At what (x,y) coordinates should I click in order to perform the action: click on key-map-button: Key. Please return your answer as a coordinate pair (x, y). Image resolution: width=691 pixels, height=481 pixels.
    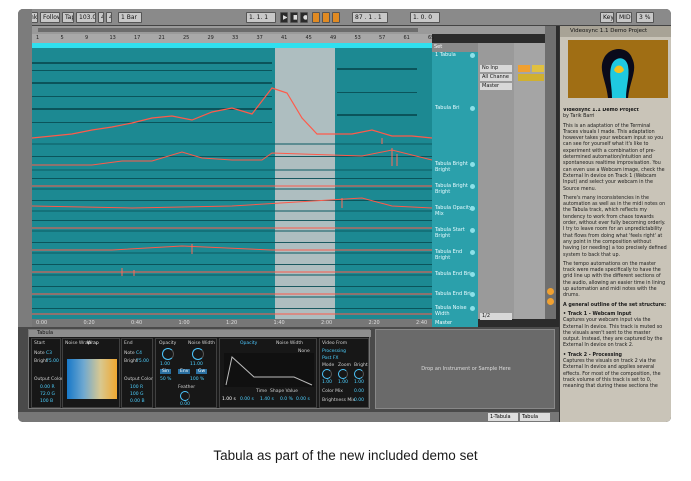
    Looking at the image, I should click on (607, 17).